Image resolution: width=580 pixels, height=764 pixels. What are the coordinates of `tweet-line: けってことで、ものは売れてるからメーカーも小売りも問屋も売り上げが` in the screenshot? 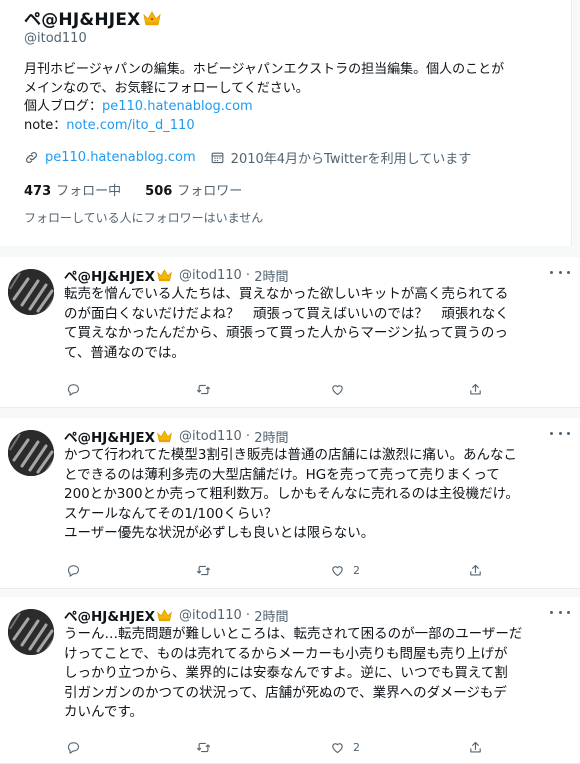 It's located at (286, 653).